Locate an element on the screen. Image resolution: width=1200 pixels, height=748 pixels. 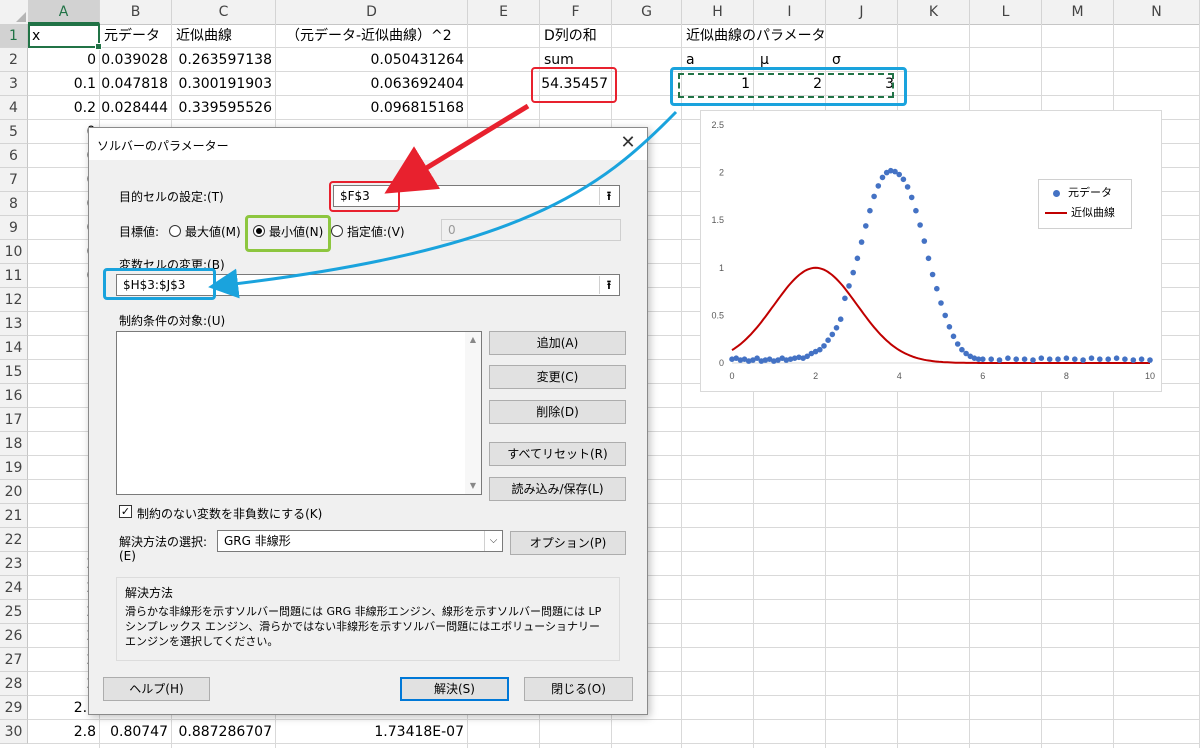
cell-C30: 0.887286707 is located at coordinates (224, 732).